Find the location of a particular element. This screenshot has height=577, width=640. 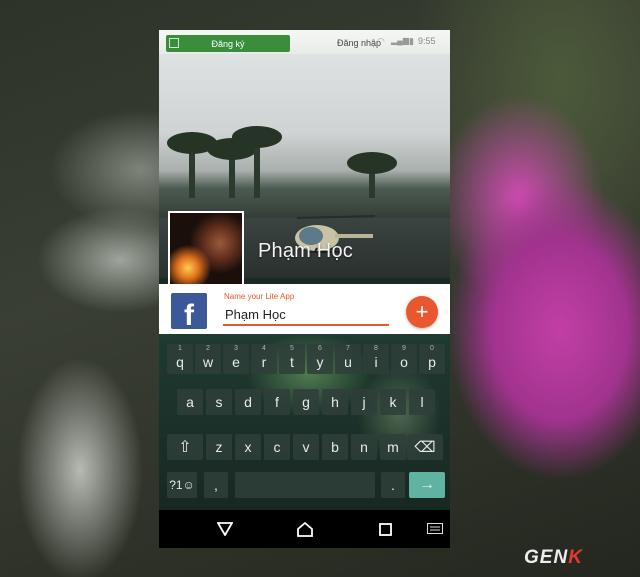

signal-icon: ▂▄▆ is located at coordinates (400, 40).